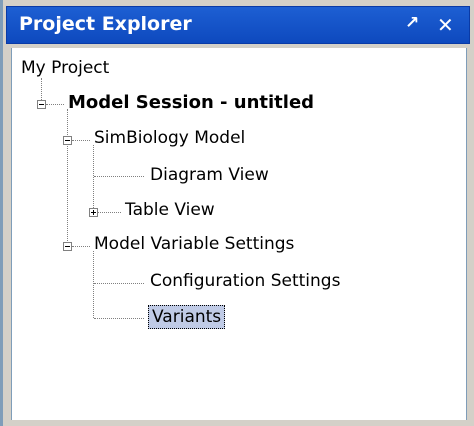  I want to click on collapse-model-icon, so click(67, 140).